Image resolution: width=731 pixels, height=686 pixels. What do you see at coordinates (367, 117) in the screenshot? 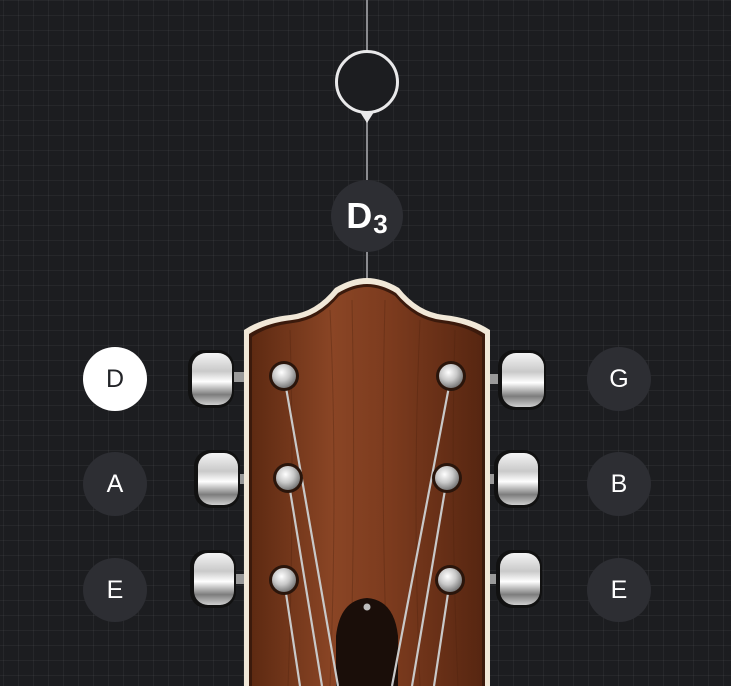
I see `indicator-arrow-icon` at bounding box center [367, 117].